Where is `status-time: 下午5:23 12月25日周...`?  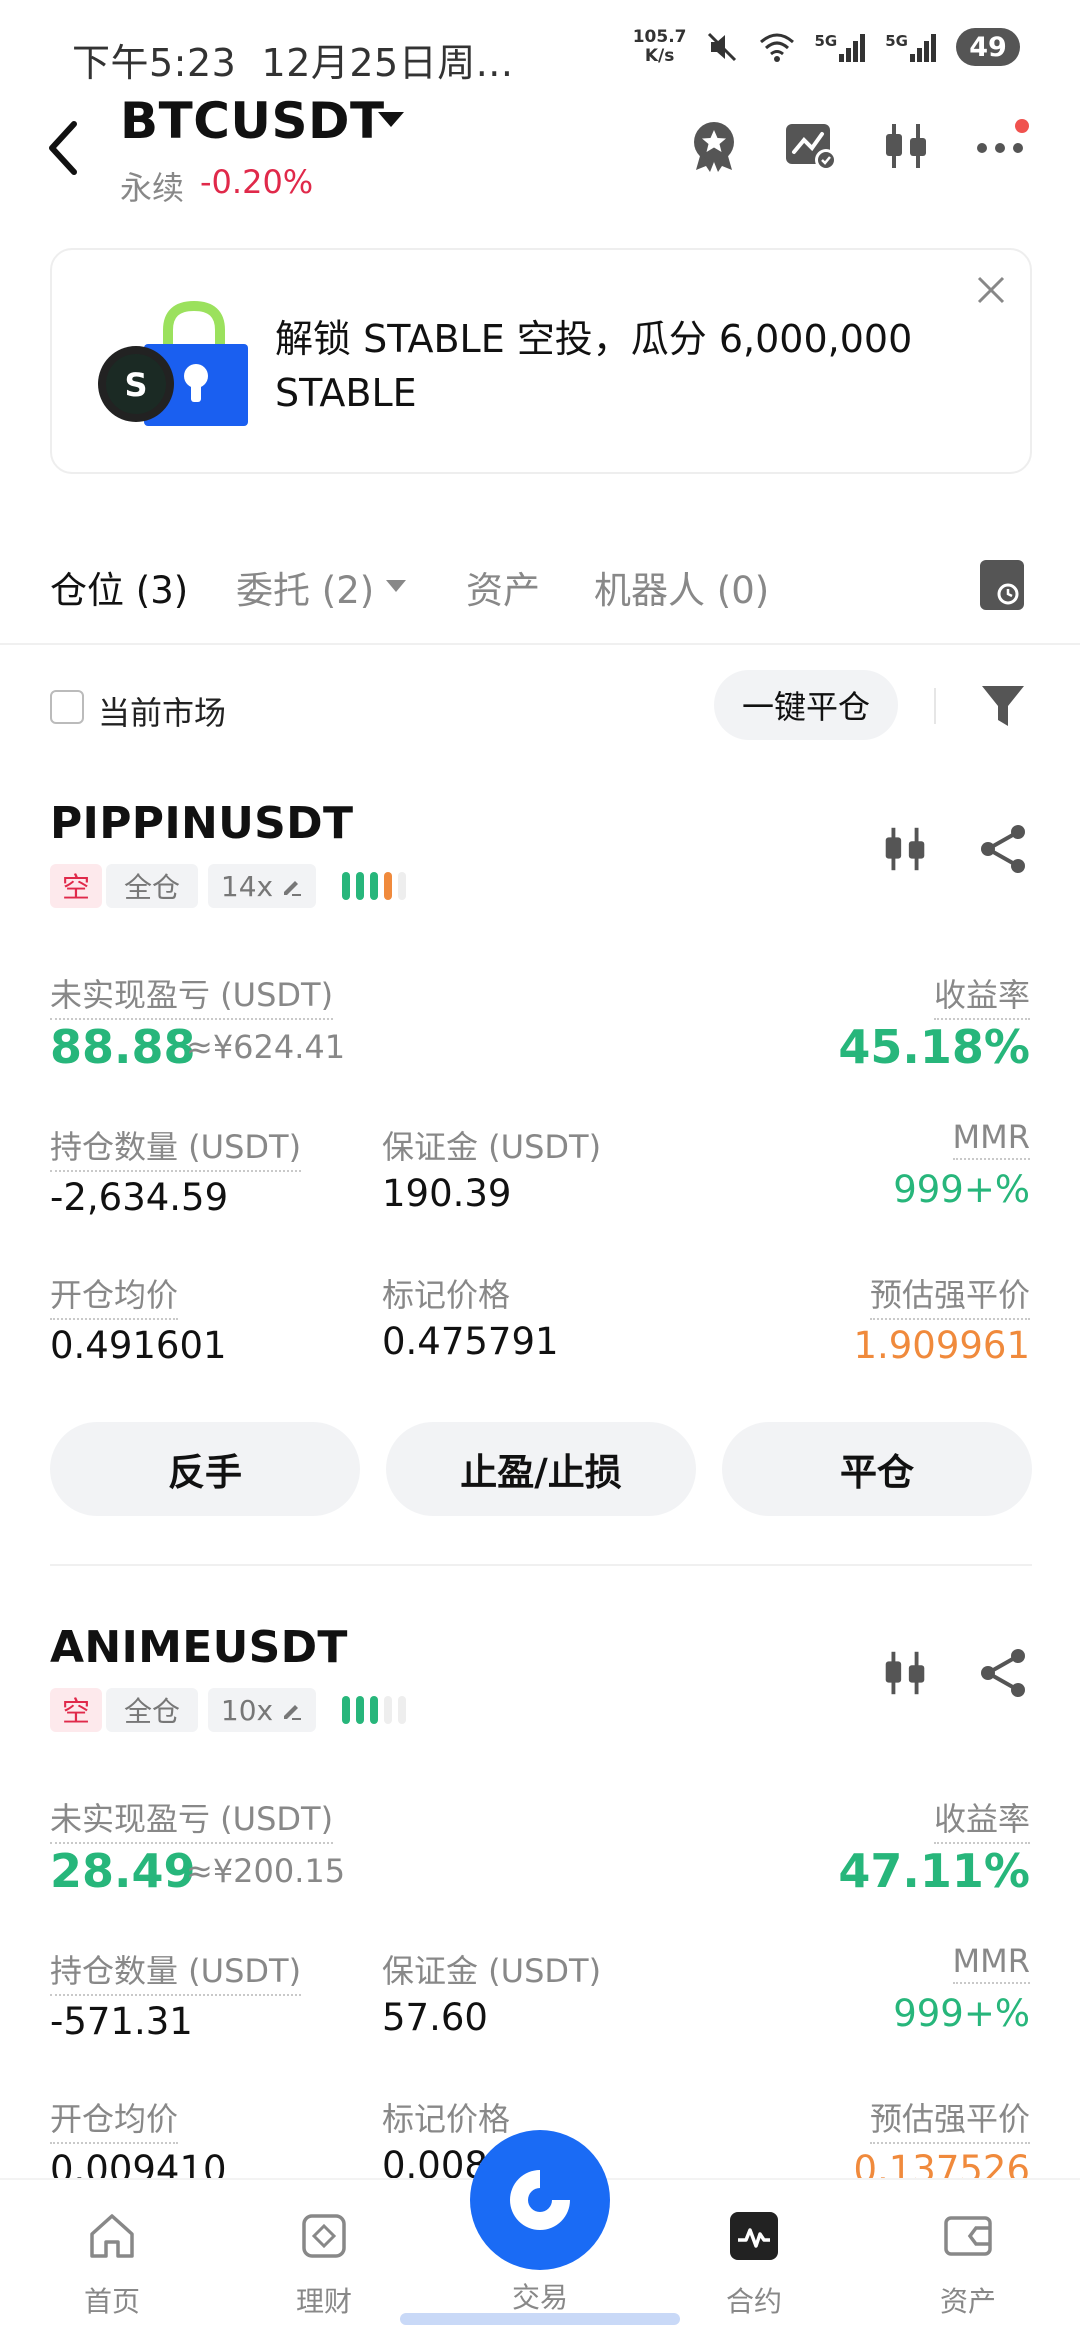
status-time: 下午5:23 12月25日周... is located at coordinates (293, 63).